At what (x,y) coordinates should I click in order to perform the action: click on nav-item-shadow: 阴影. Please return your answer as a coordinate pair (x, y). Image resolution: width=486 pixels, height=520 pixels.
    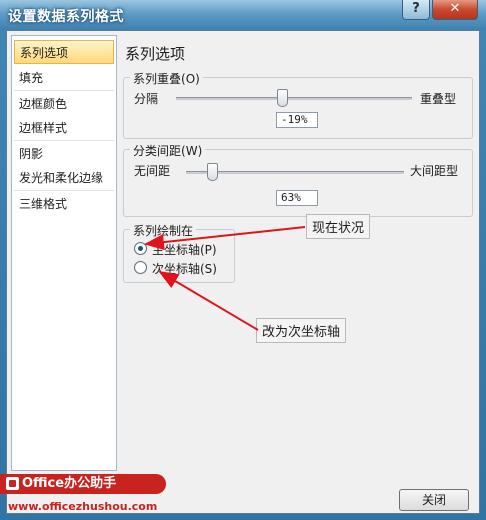
    Looking at the image, I should click on (64, 154).